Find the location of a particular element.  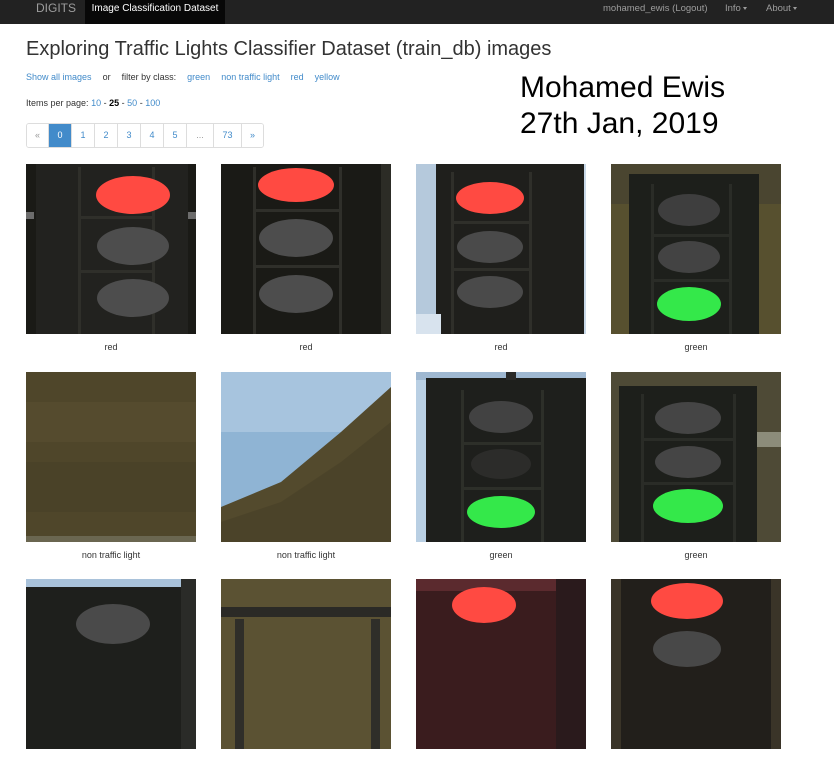

pagination-prev-button: « is located at coordinates (38, 135).